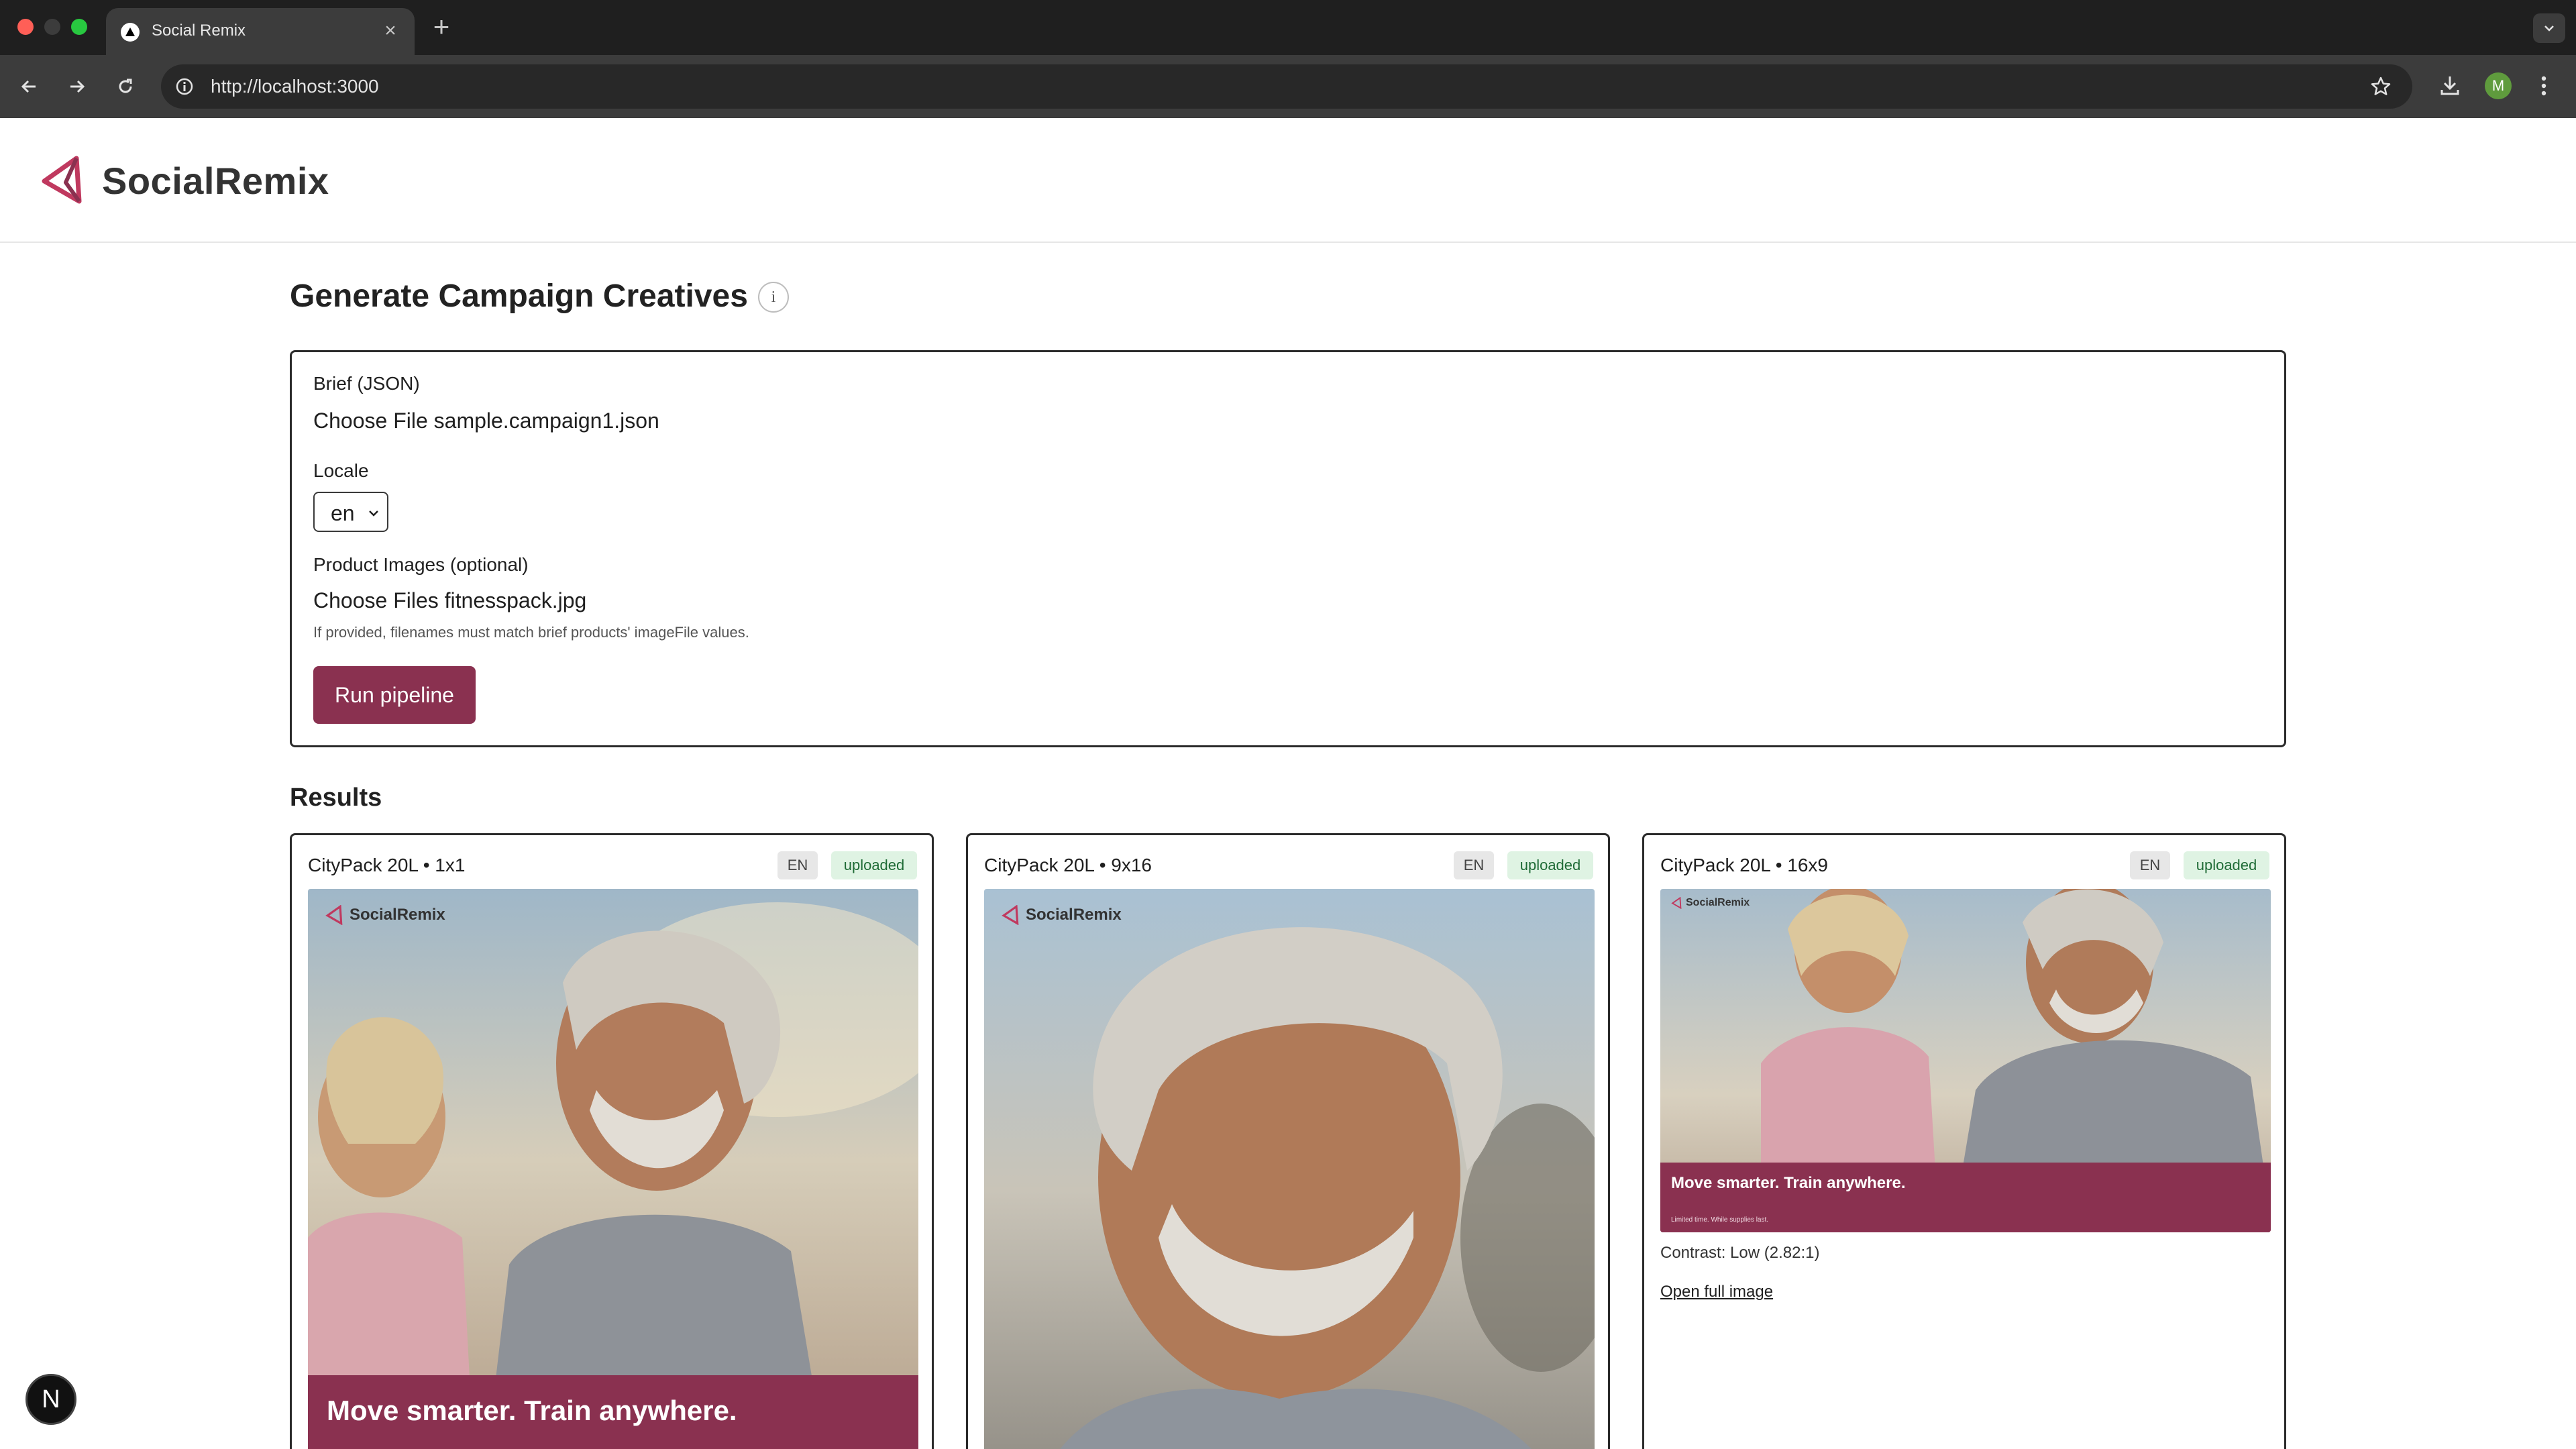  What do you see at coordinates (130, 32) in the screenshot?
I see `favicon-icon` at bounding box center [130, 32].